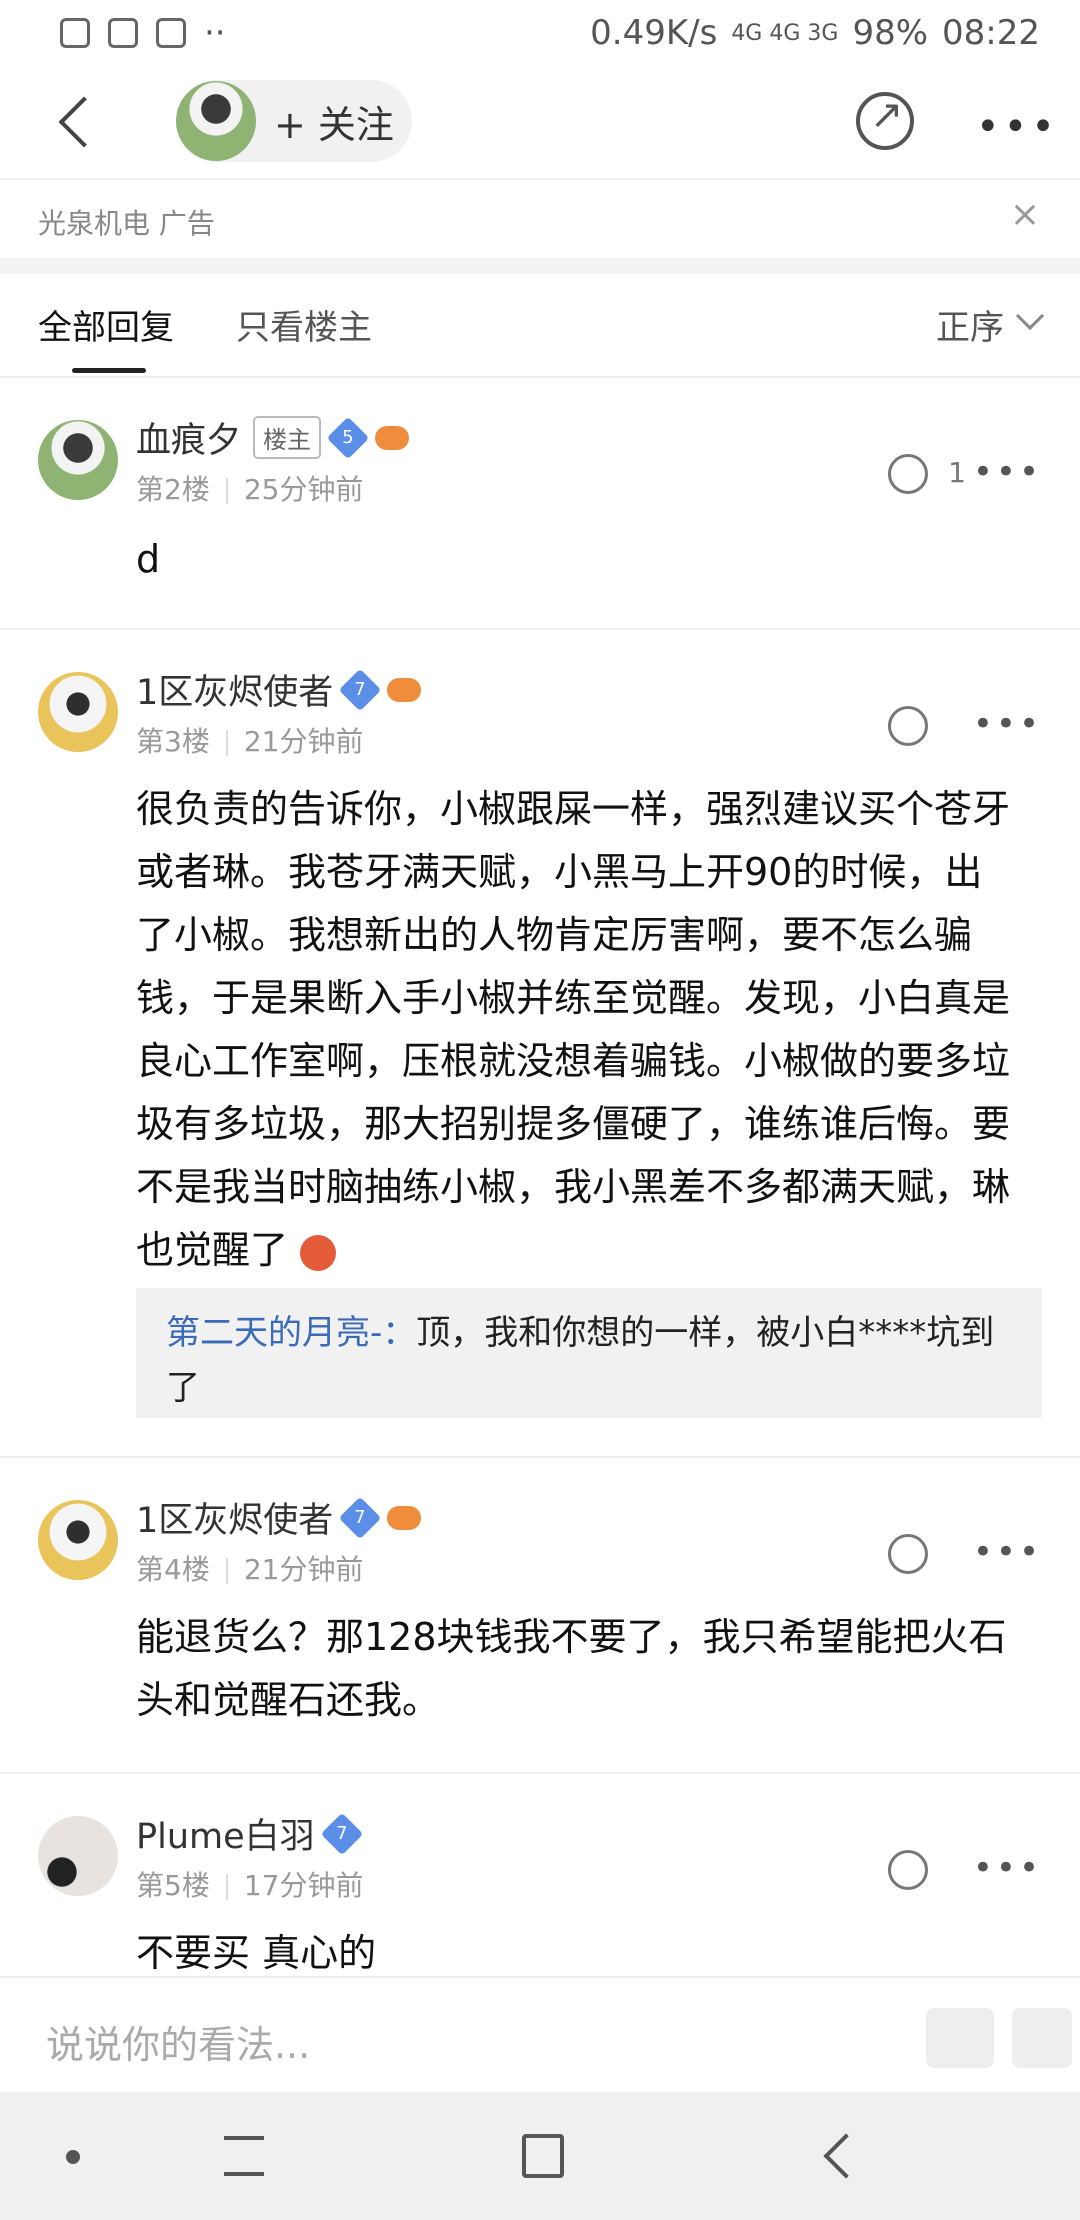 The image size is (1080, 2220). I want to click on floor-number: 第4楼, so click(173, 1569).